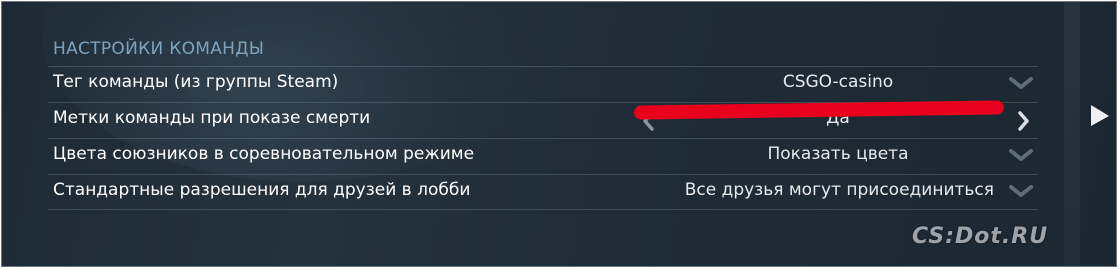 Image resolution: width=1120 pixels, height=270 pixels. I want to click on setting-label: Тег команды (из группы Steam), so click(196, 82).